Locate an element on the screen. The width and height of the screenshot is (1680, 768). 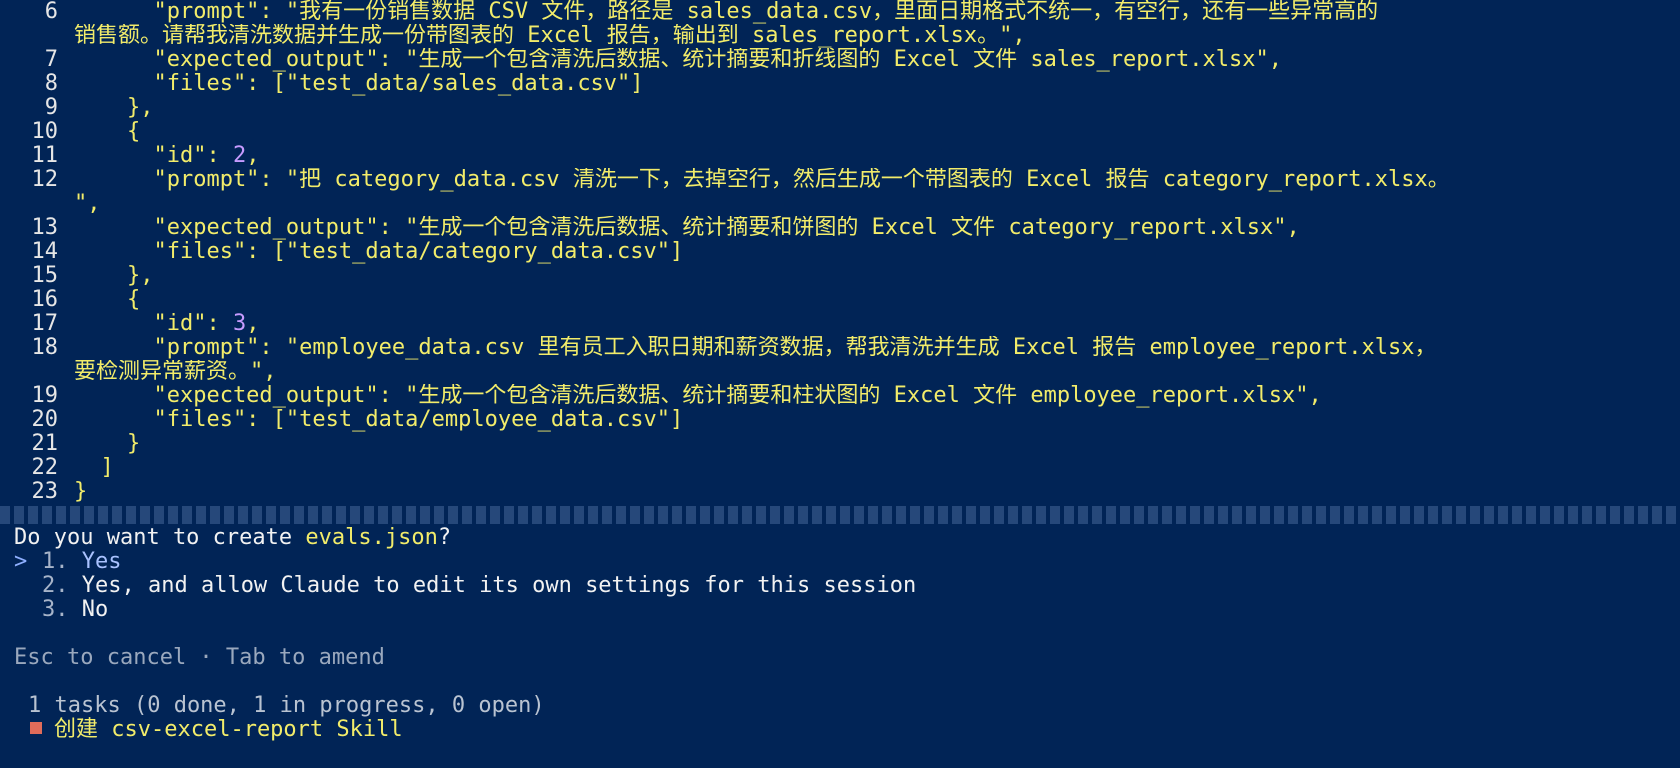
code-line: 15 }, is located at coordinates (92, 275).